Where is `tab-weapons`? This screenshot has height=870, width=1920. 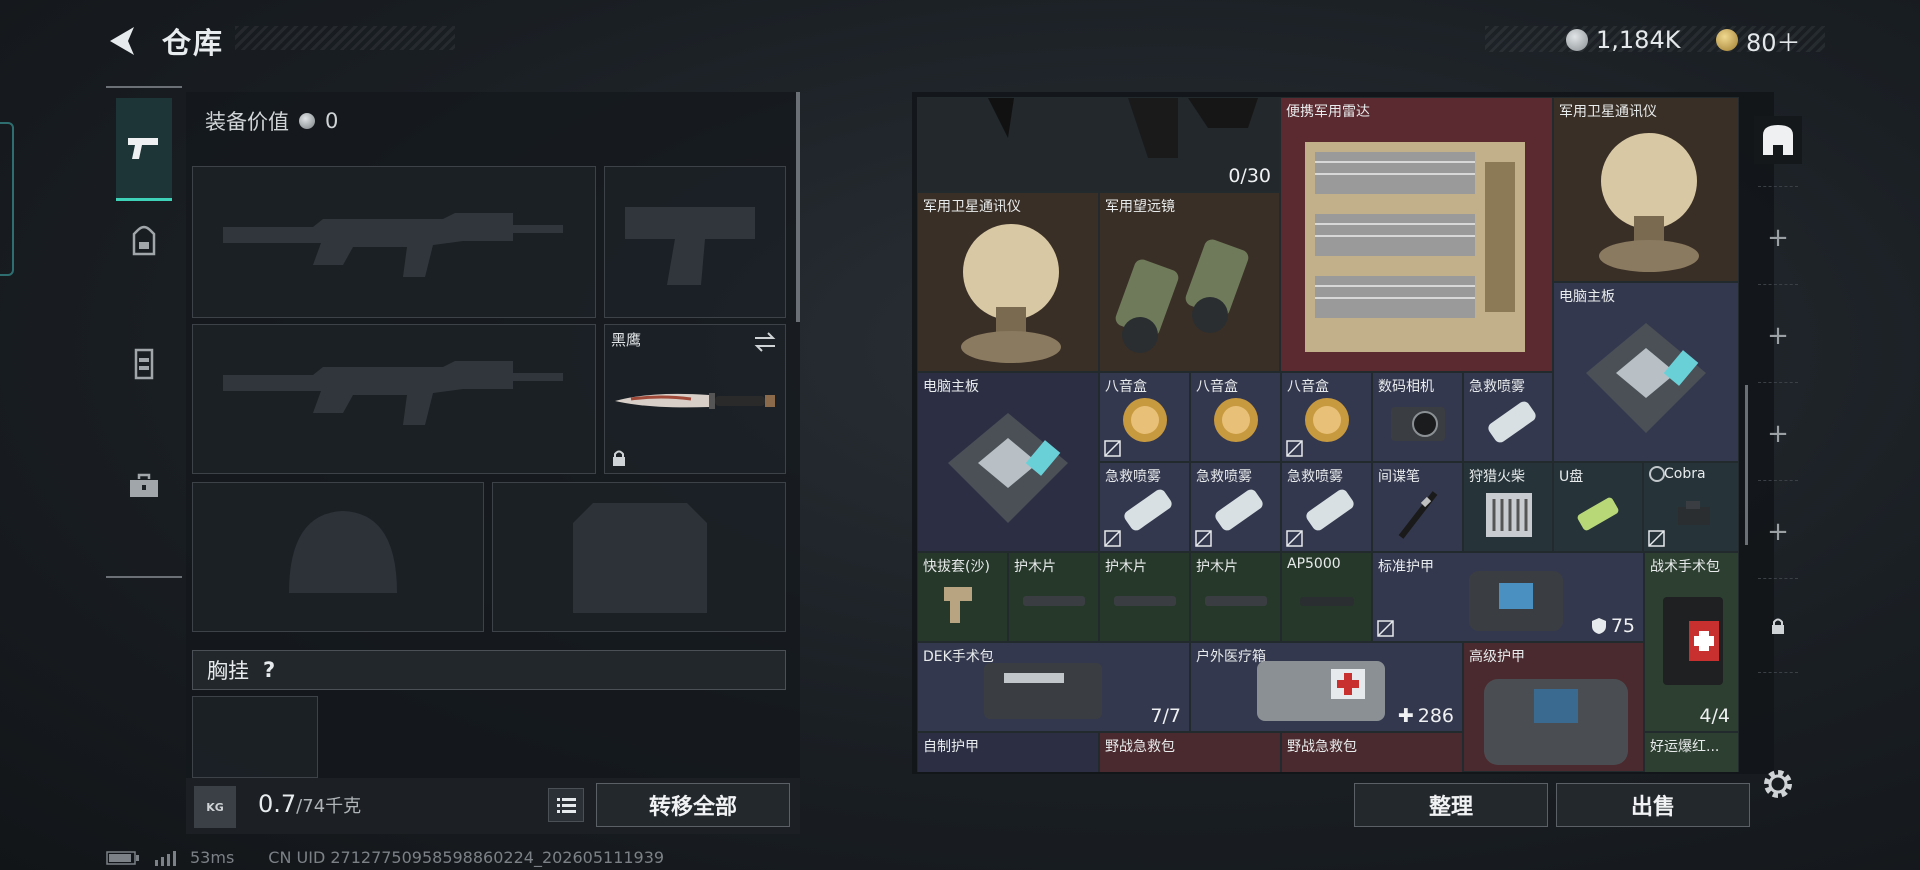
tab-weapons is located at coordinates (144, 149).